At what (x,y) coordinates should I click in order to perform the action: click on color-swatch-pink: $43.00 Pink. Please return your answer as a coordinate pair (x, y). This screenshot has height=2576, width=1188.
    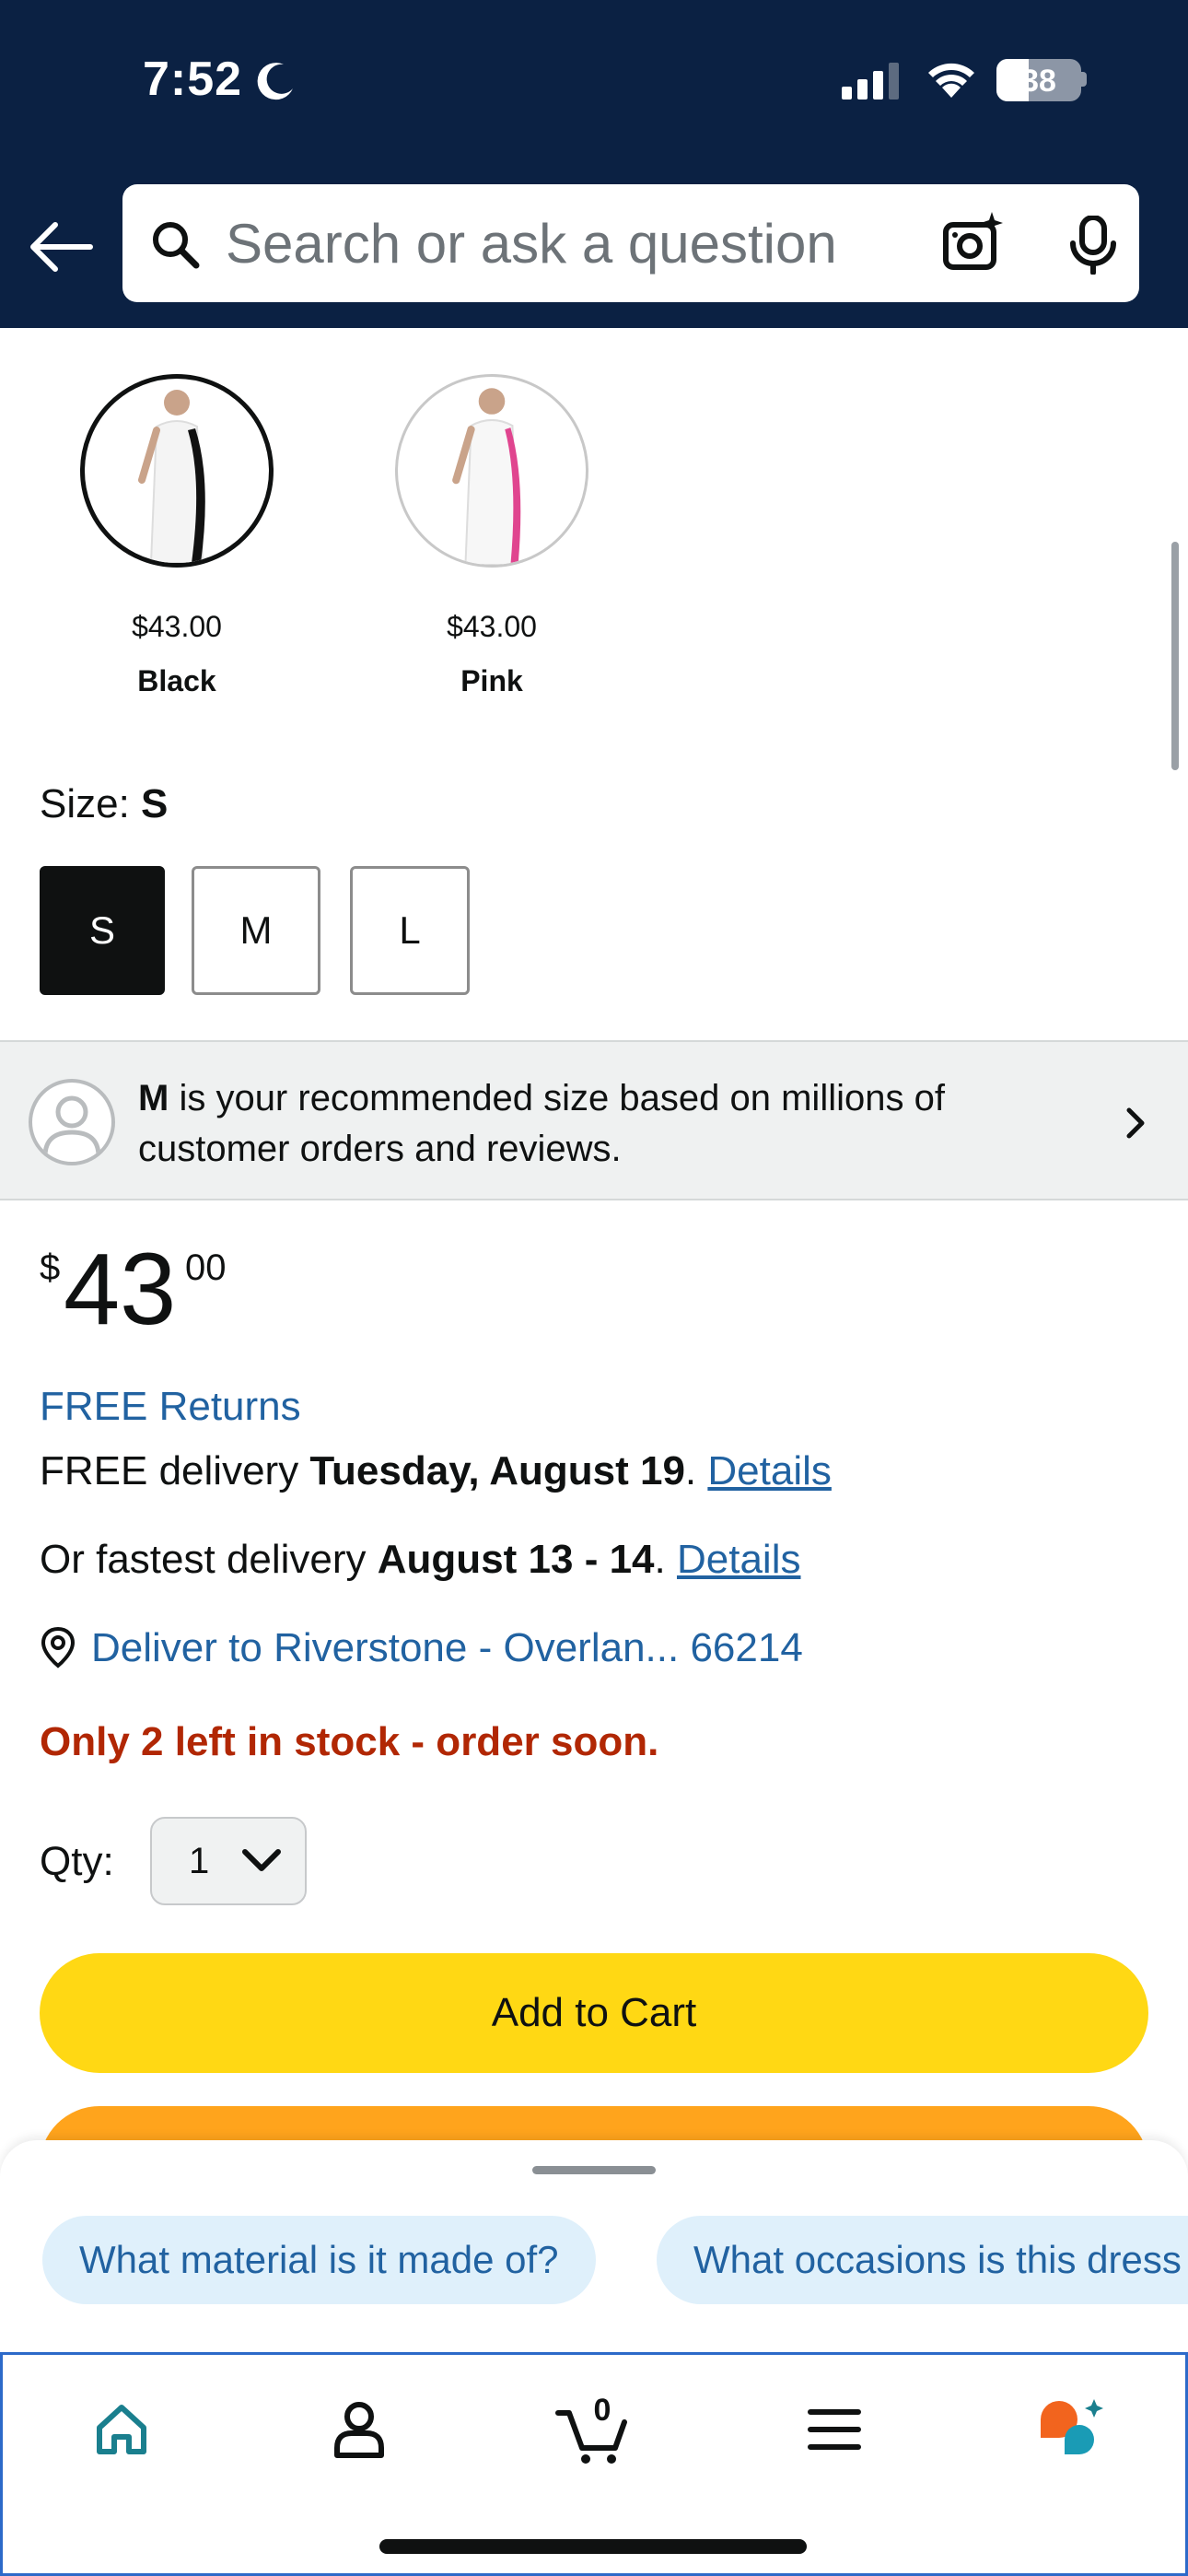
    Looking at the image, I should click on (491, 536).